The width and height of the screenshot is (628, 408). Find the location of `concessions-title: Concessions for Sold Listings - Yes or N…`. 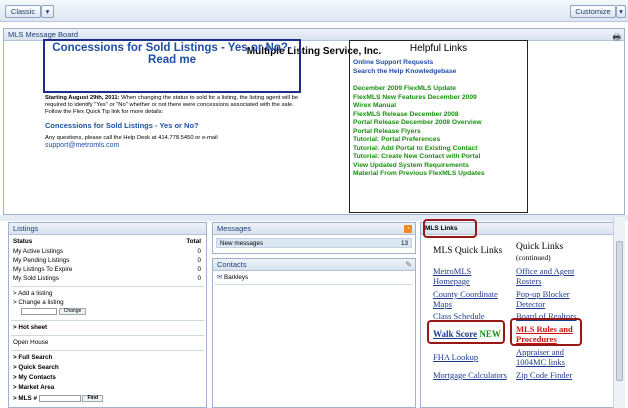

concessions-title: Concessions for Sold Listings - Yes or N… is located at coordinates (172, 54).